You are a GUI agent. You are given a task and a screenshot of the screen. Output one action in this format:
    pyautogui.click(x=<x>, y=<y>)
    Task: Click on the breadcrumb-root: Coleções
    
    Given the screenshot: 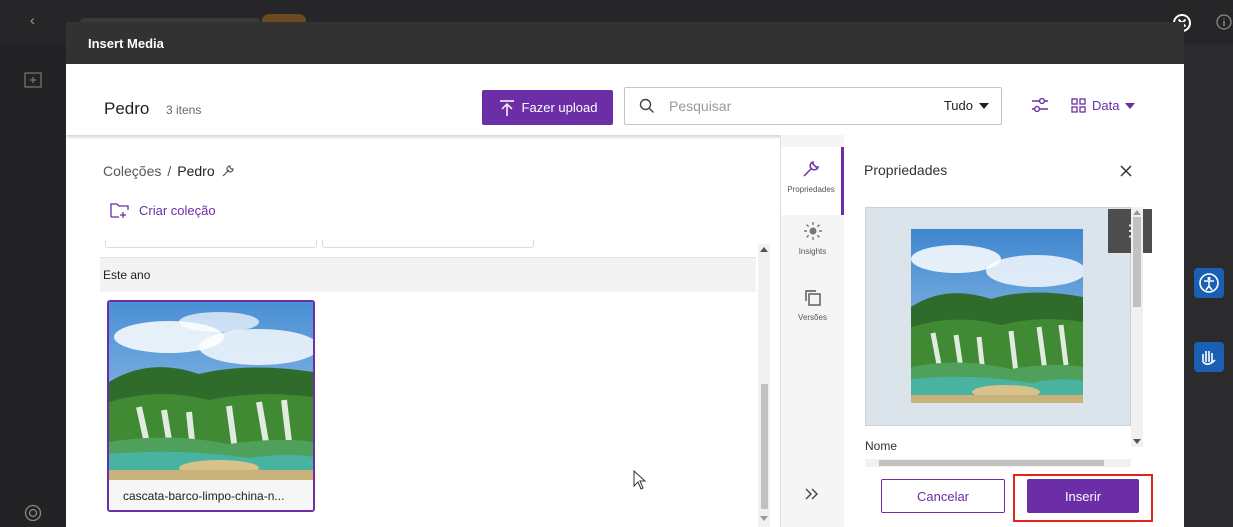 What is the action you would take?
    pyautogui.click(x=132, y=171)
    